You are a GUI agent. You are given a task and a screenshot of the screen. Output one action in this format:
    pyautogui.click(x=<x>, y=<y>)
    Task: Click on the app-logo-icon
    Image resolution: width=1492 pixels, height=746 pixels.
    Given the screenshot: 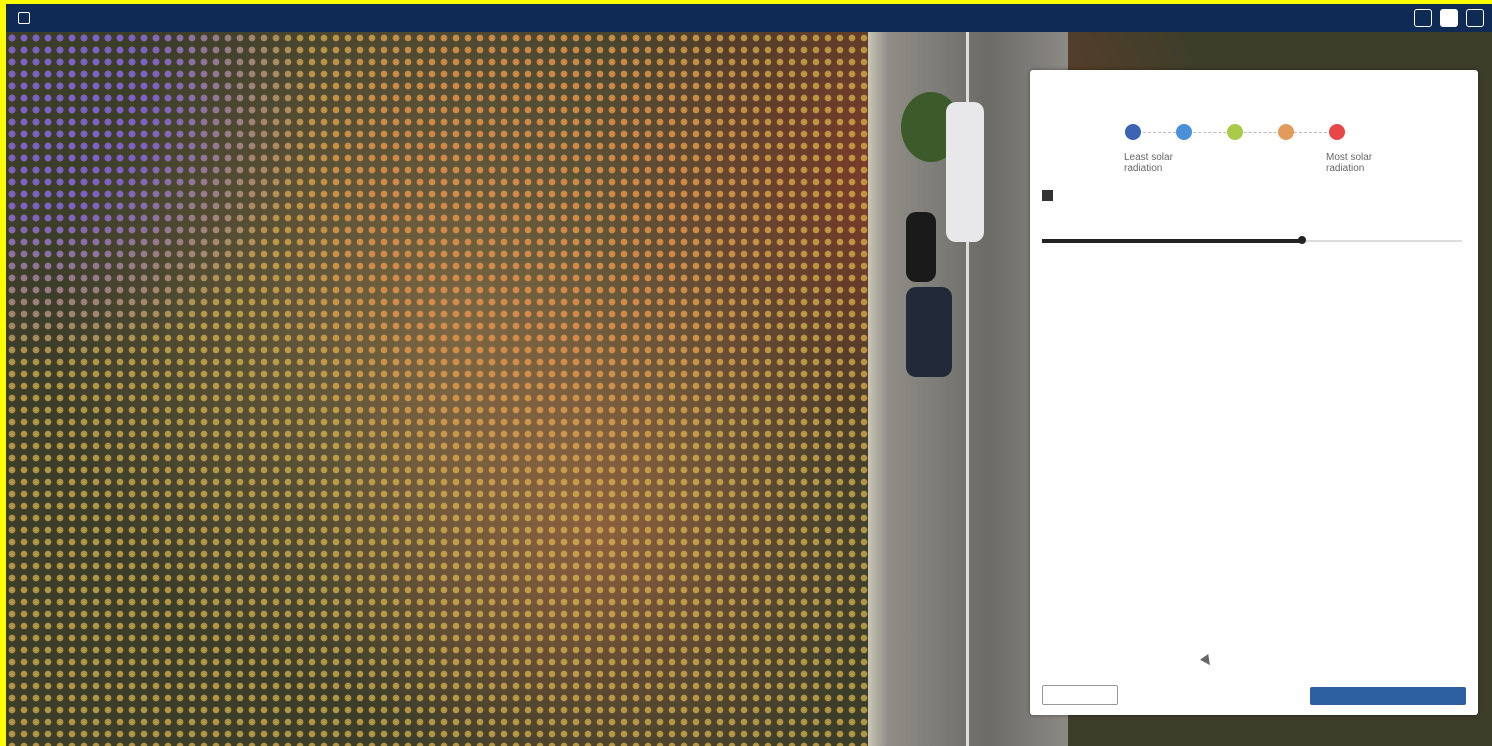 What is the action you would take?
    pyautogui.click(x=24, y=18)
    